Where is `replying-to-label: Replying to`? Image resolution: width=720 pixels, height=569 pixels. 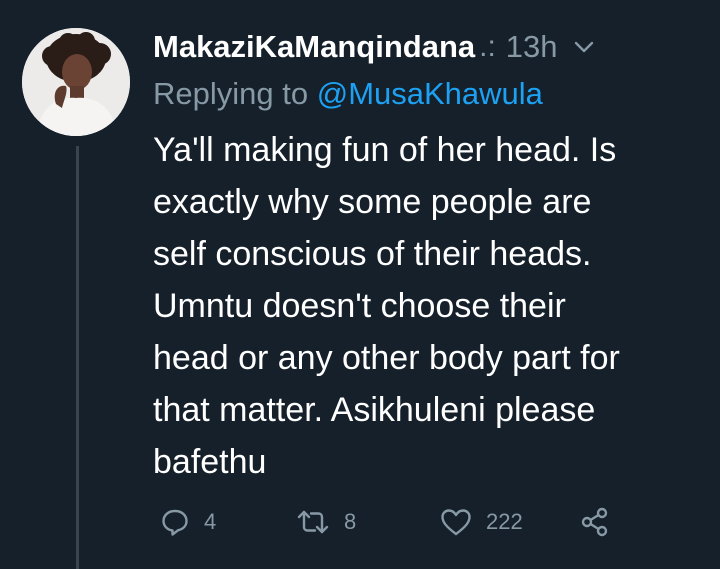
replying-to-label: Replying to is located at coordinates (235, 93).